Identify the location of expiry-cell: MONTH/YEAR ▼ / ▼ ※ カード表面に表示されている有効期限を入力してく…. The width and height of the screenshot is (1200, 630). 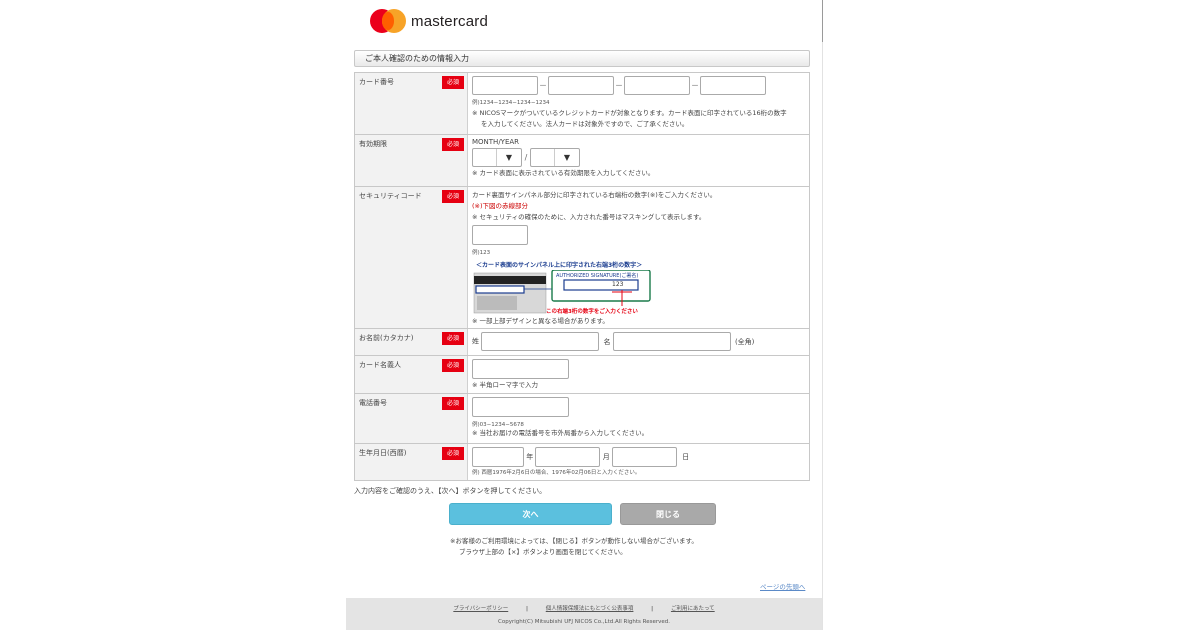
(638, 160).